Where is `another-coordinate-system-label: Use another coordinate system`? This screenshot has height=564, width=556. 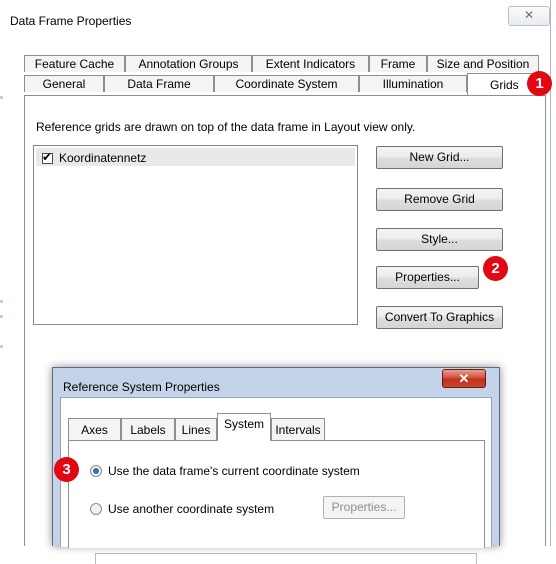
another-coordinate-system-label: Use another coordinate system is located at coordinates (191, 509).